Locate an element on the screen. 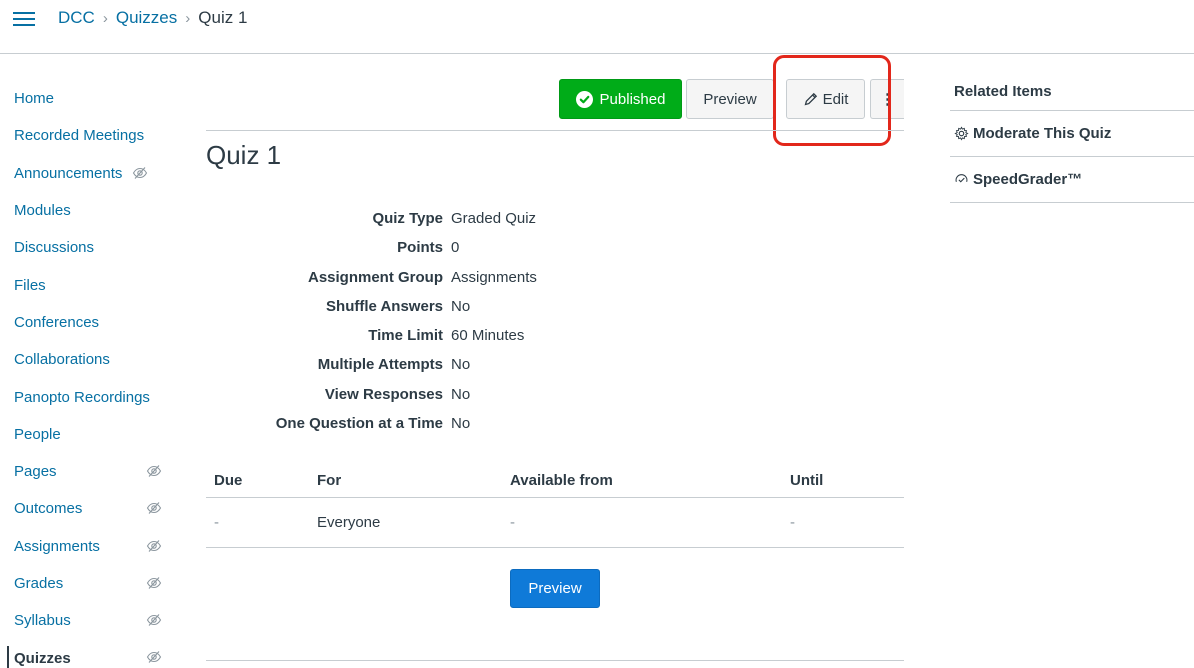 The width and height of the screenshot is (1194, 668). related-items-heading: Related Items is located at coordinates (1003, 91).